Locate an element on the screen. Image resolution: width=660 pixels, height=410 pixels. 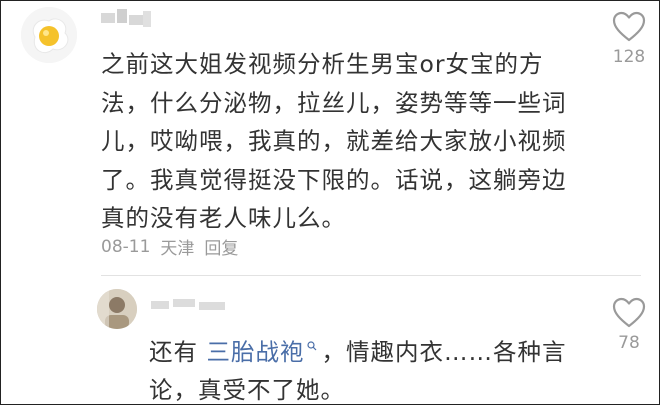
user-photo-icon is located at coordinates (117, 309).